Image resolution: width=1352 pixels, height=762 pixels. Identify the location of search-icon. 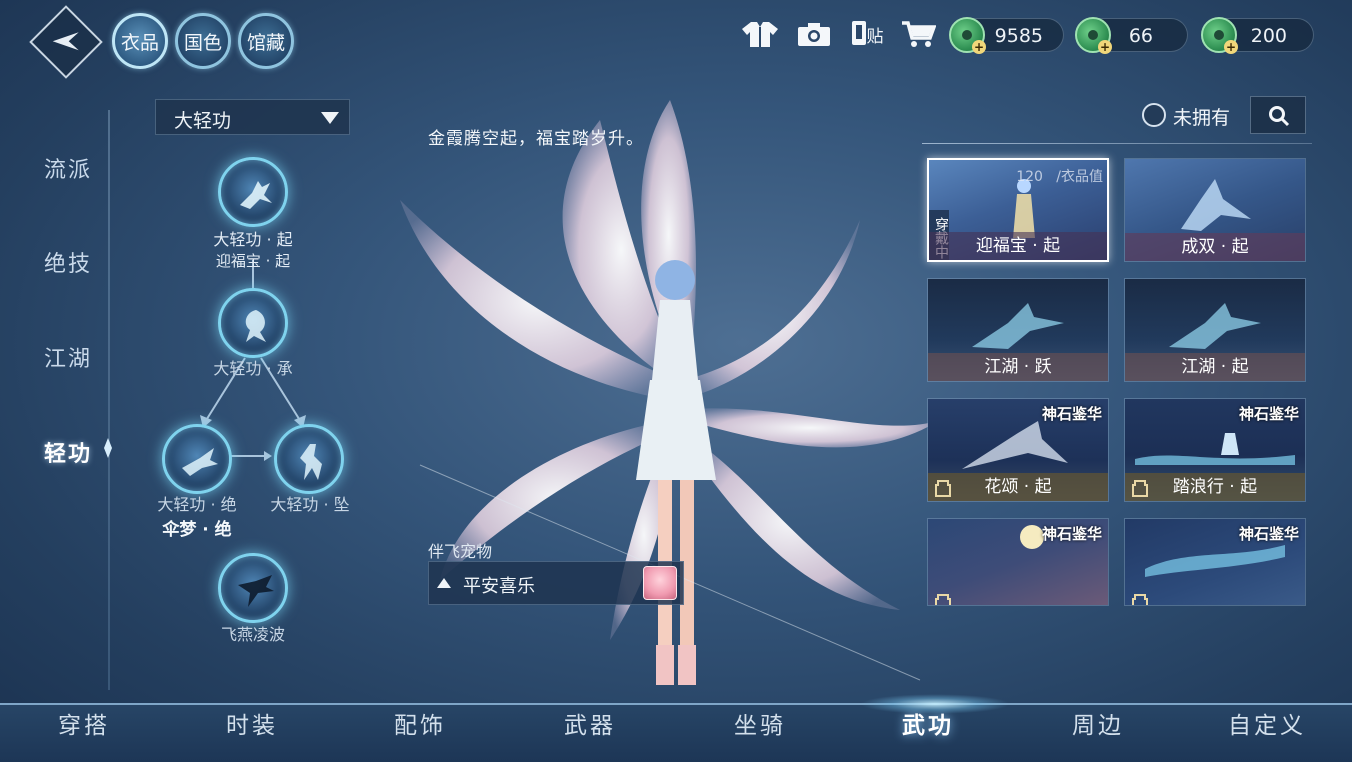
(1279, 116).